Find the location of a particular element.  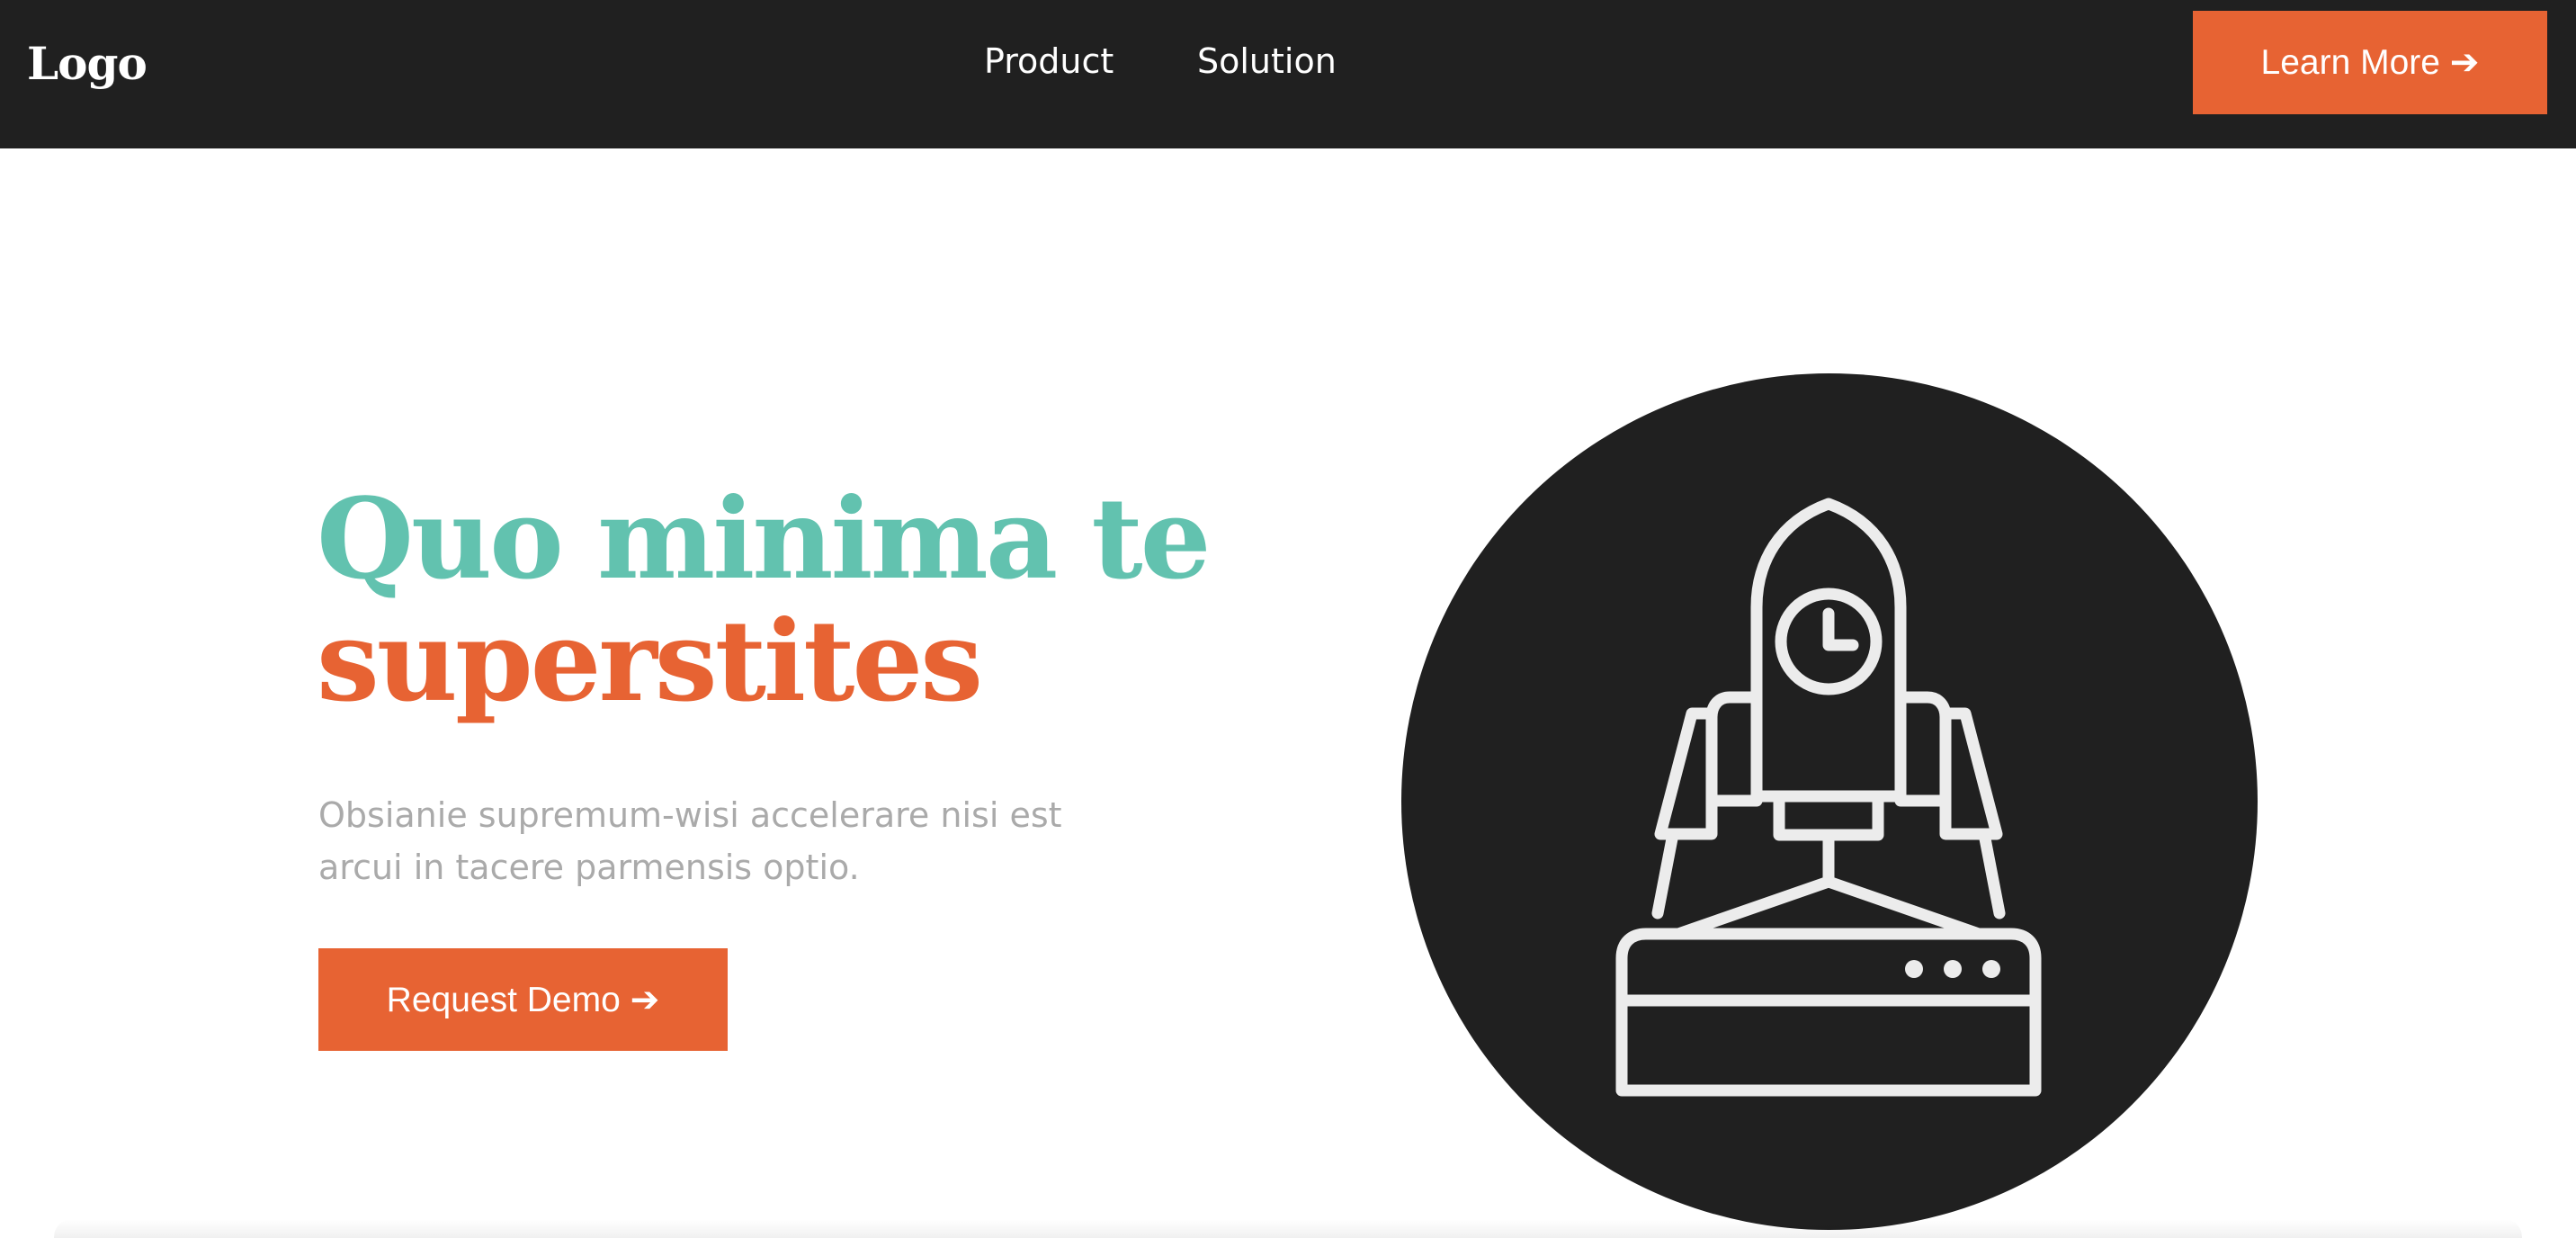

nav-link-solution: Solution is located at coordinates (1267, 61).